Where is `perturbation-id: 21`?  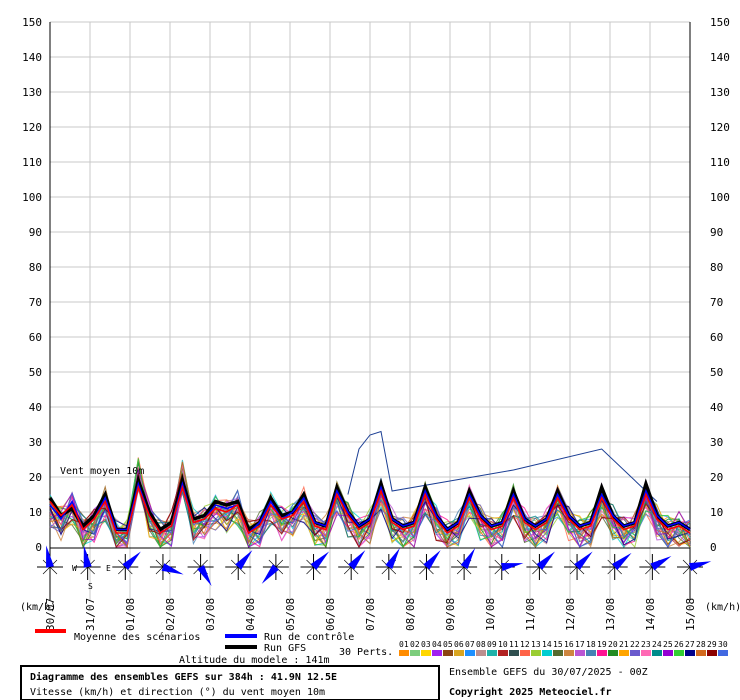
perturbation-id: 21 is located at coordinates (624, 644).